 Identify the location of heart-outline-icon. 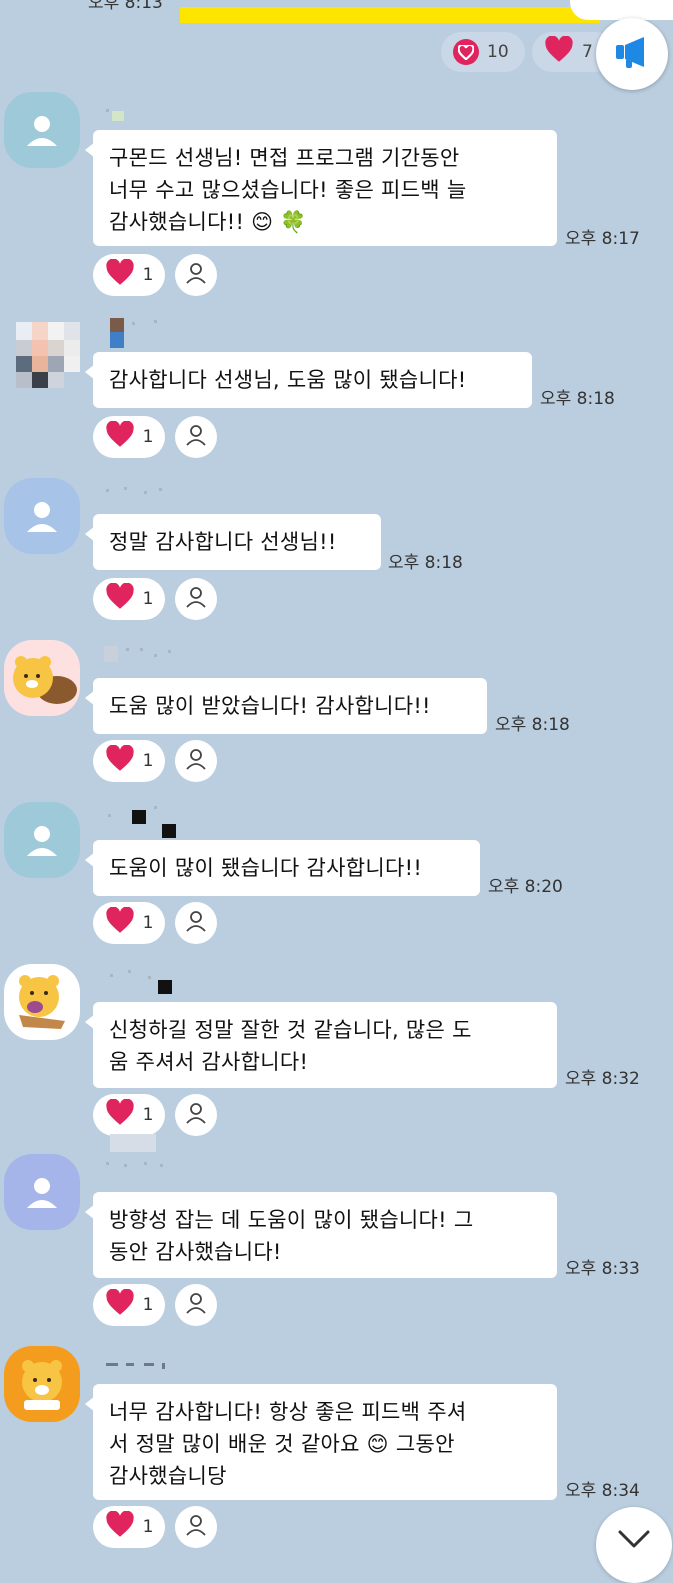
(466, 52).